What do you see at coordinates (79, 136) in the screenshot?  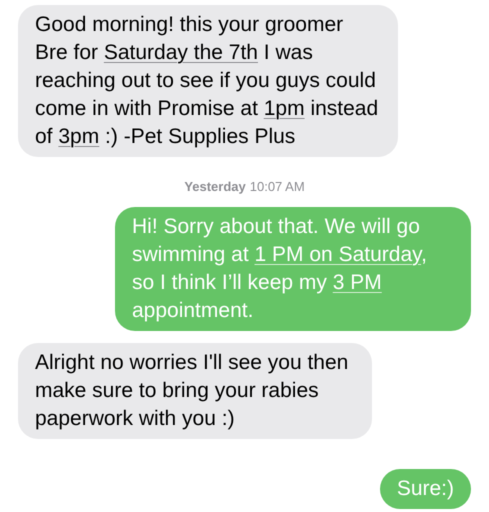 I see `date-time-link: 3pm` at bounding box center [79, 136].